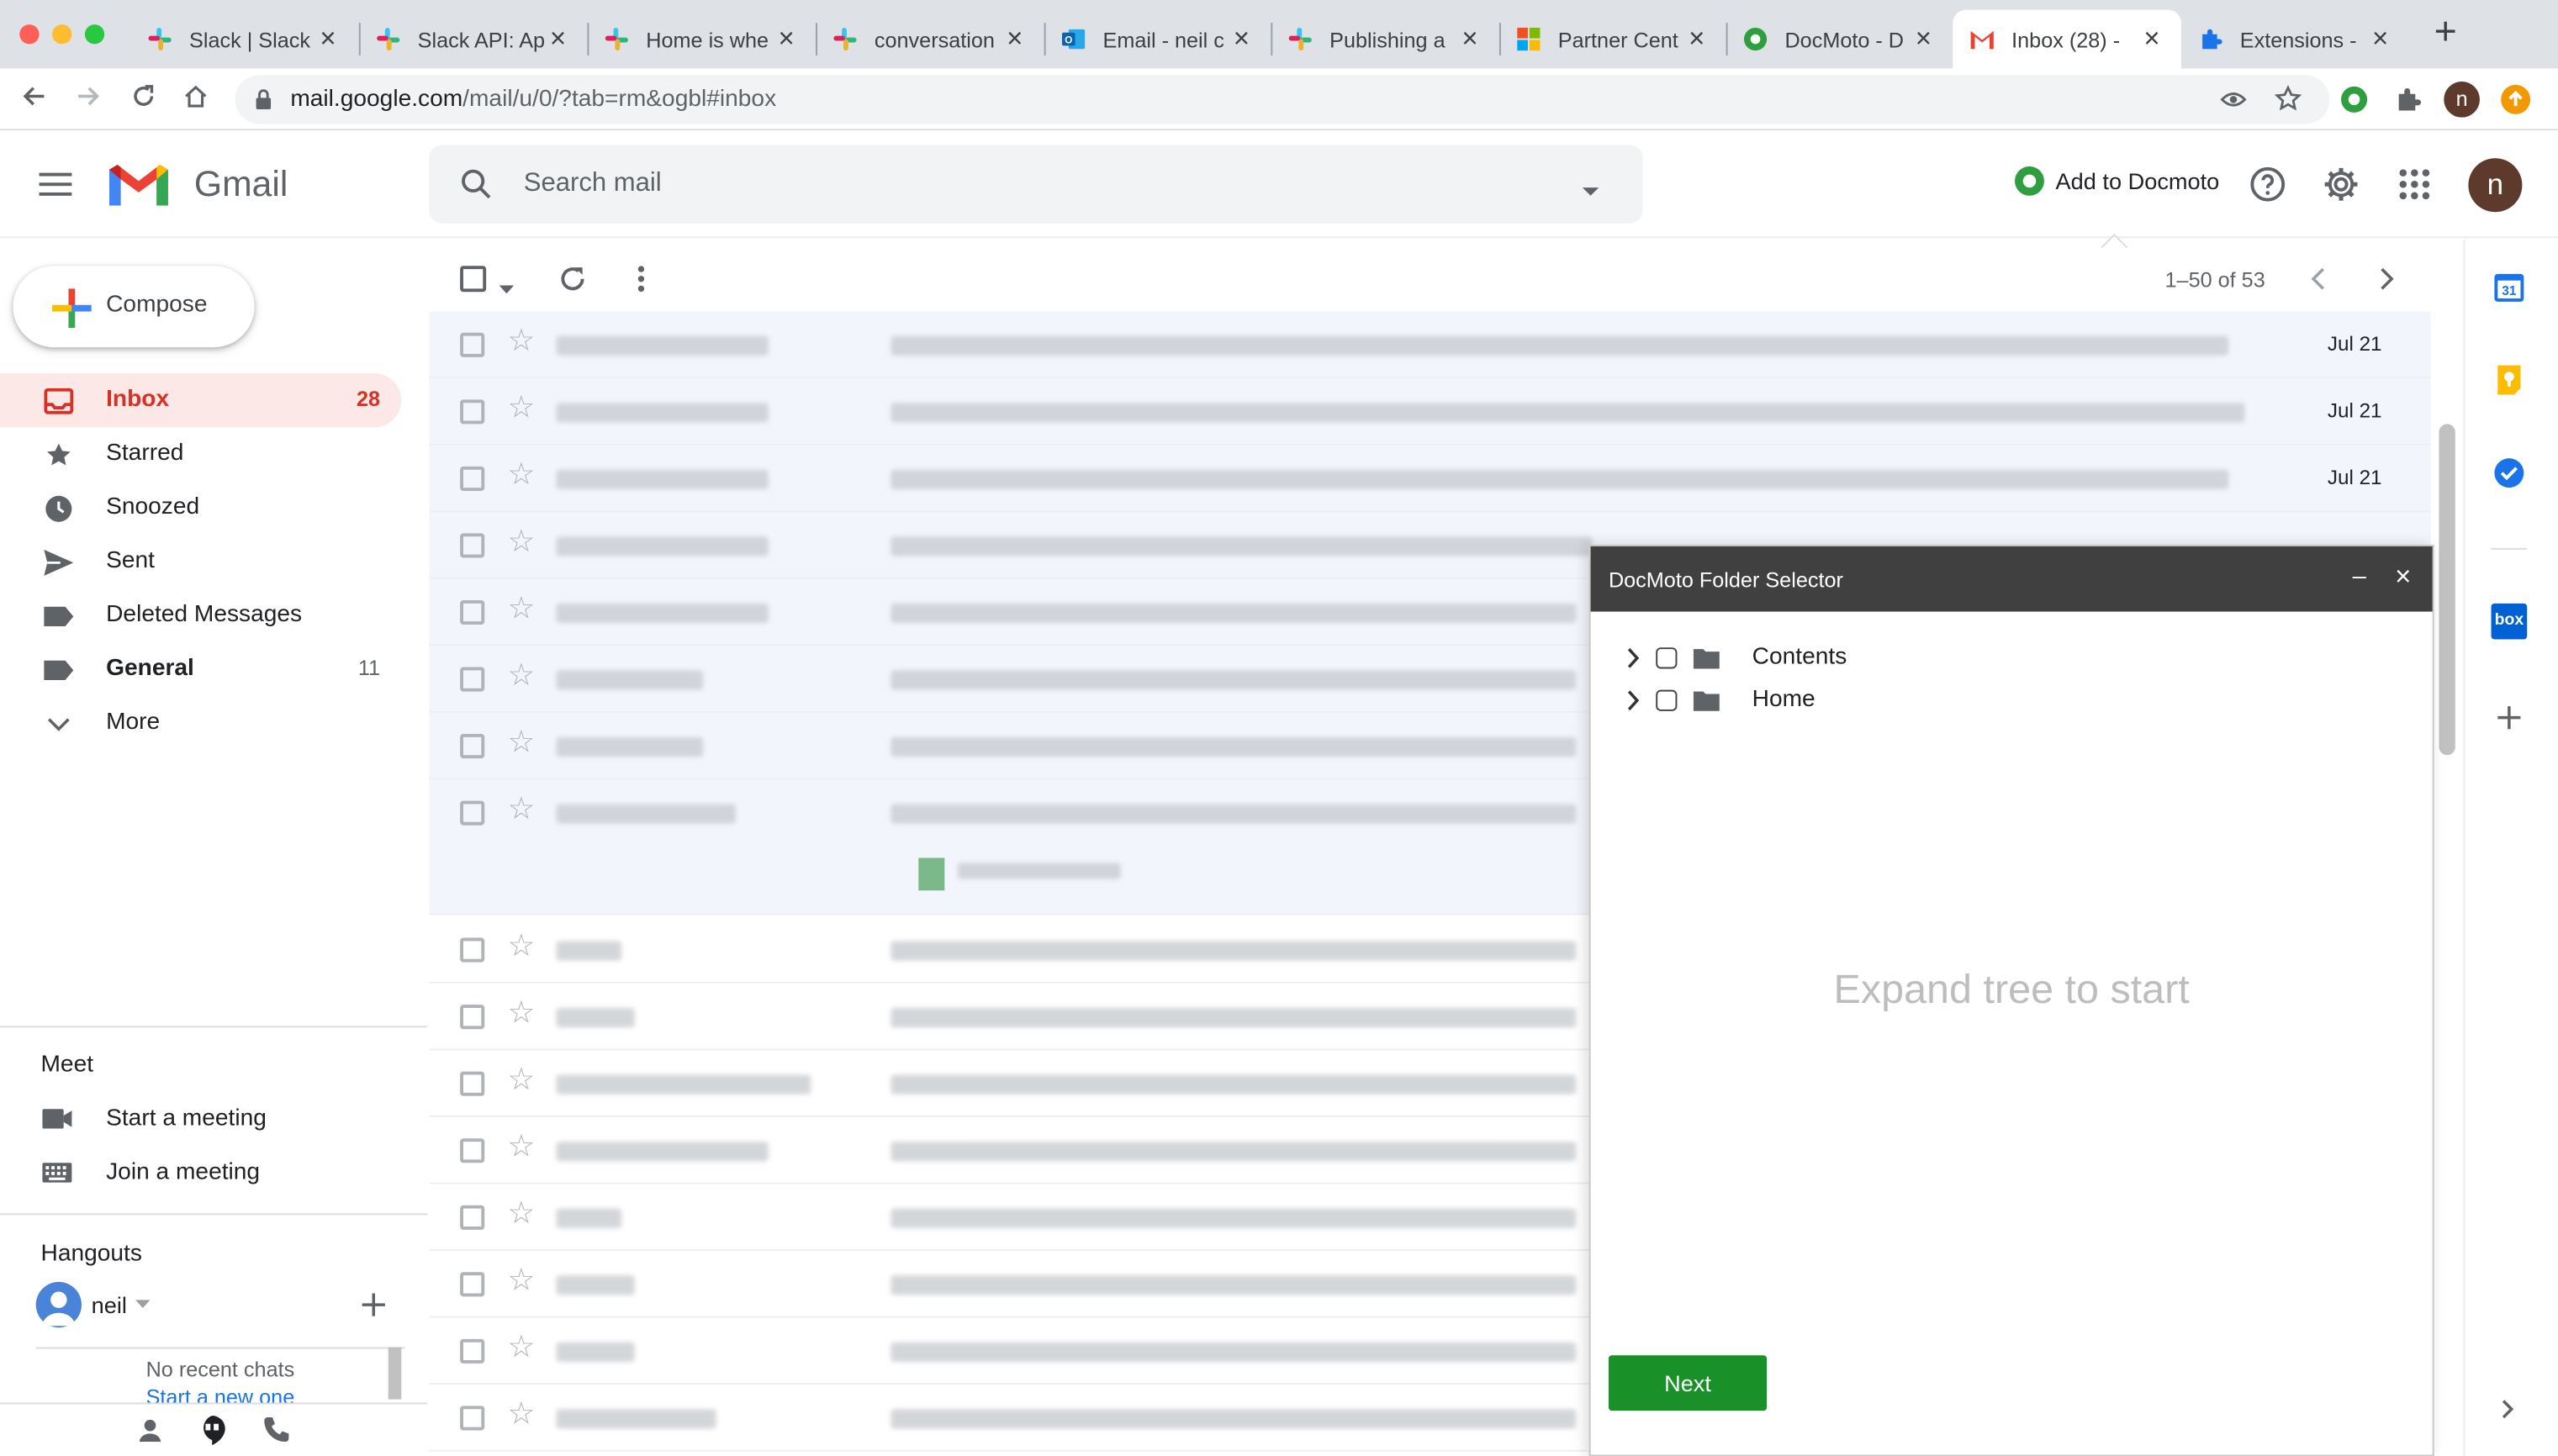 This screenshot has width=2558, height=1456. What do you see at coordinates (2415, 185) in the screenshot?
I see `apps-grid-icon` at bounding box center [2415, 185].